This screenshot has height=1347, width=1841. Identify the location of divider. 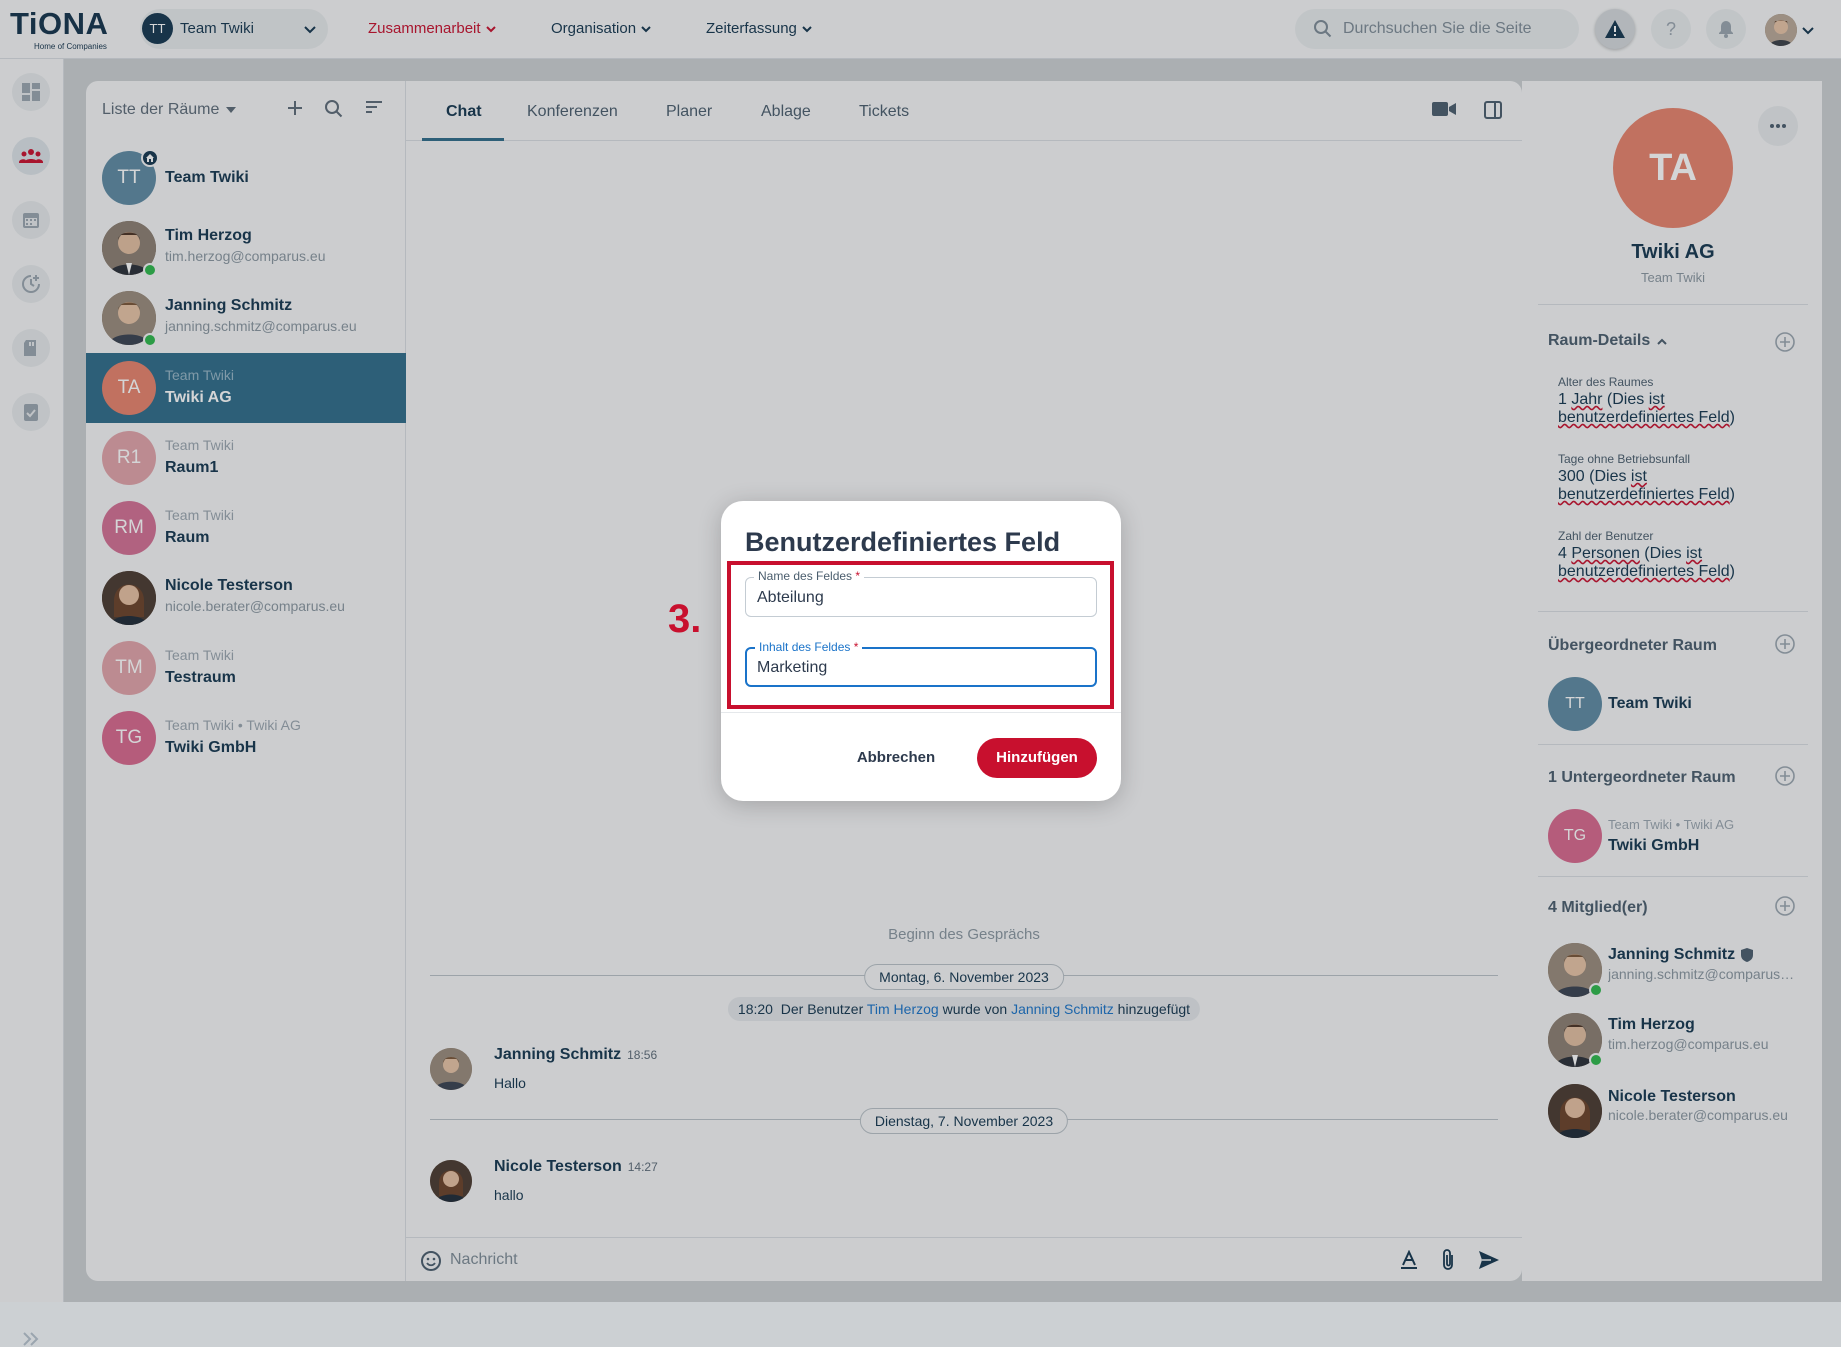
(921, 712).